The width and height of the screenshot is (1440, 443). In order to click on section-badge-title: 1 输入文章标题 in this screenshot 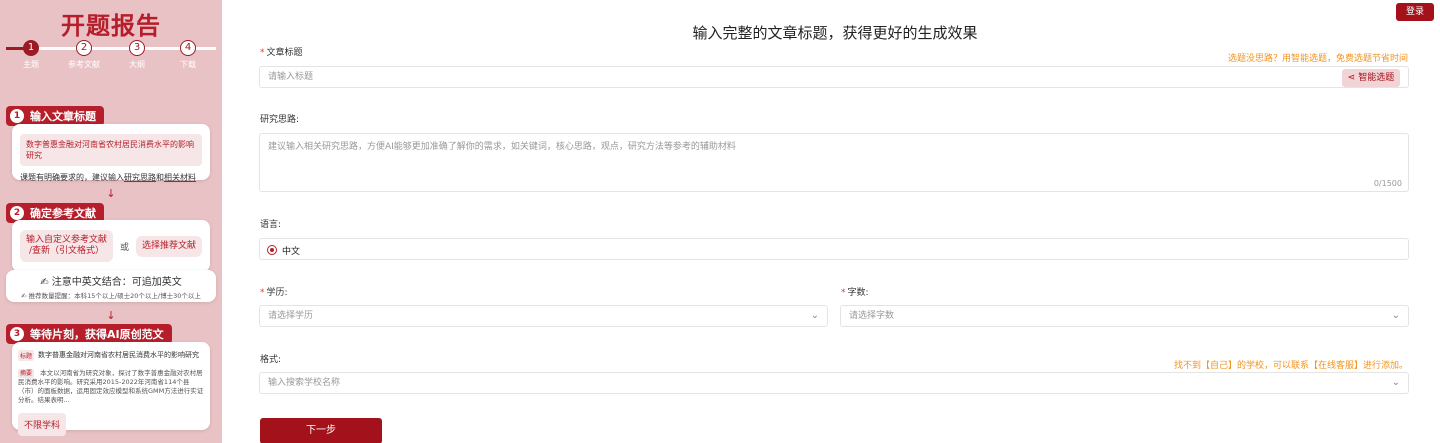, I will do `click(55, 116)`.